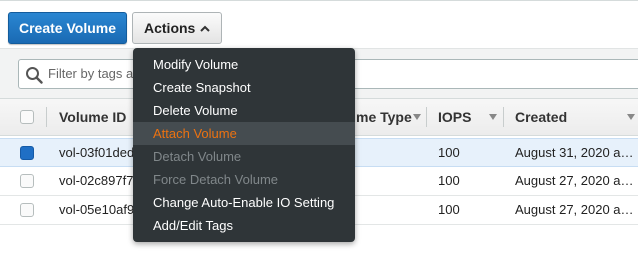 This screenshot has height=254, width=638. I want to click on create-volume-button: Create Volume, so click(67, 28).